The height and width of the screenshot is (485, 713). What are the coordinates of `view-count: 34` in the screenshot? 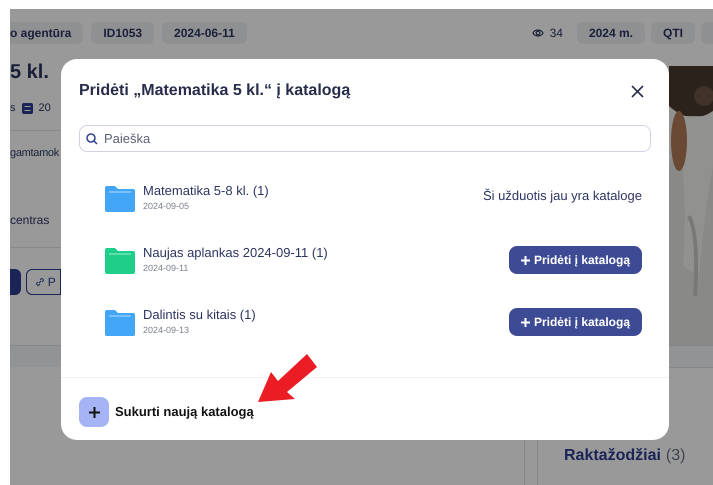 It's located at (556, 33).